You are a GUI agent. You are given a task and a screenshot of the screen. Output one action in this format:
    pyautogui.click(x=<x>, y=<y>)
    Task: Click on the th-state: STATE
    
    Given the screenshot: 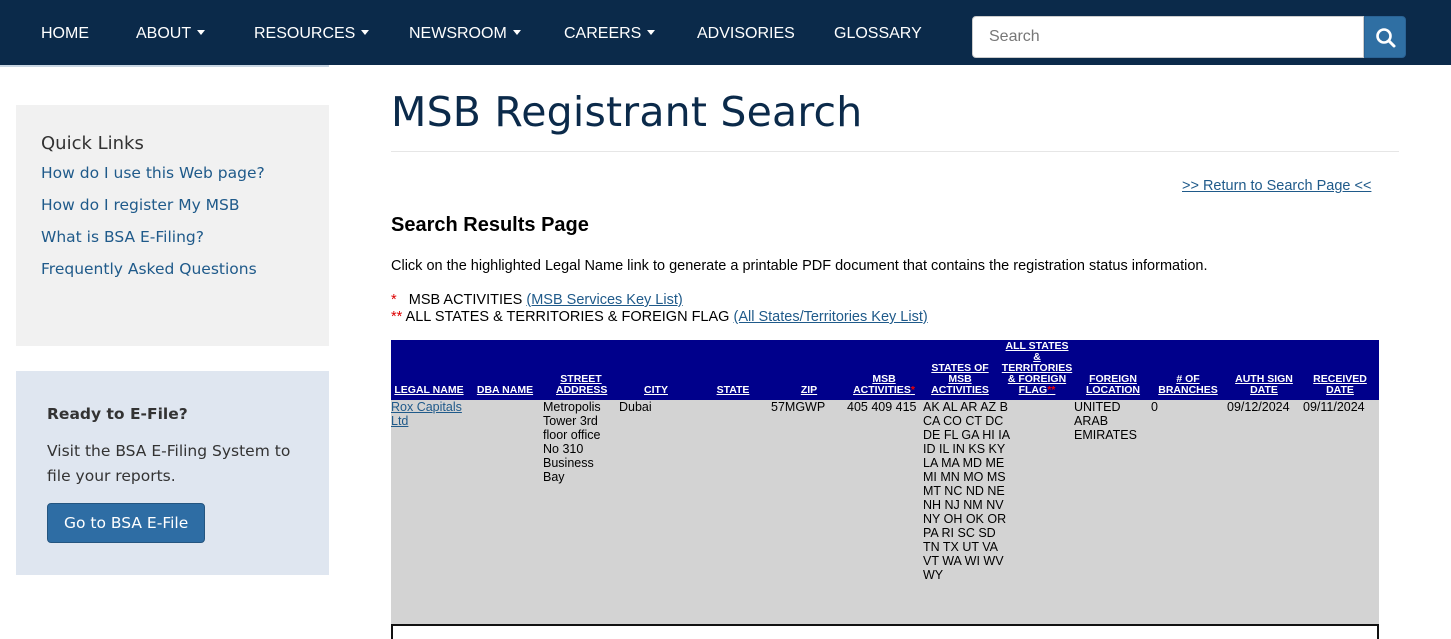 What is the action you would take?
    pyautogui.click(x=733, y=390)
    